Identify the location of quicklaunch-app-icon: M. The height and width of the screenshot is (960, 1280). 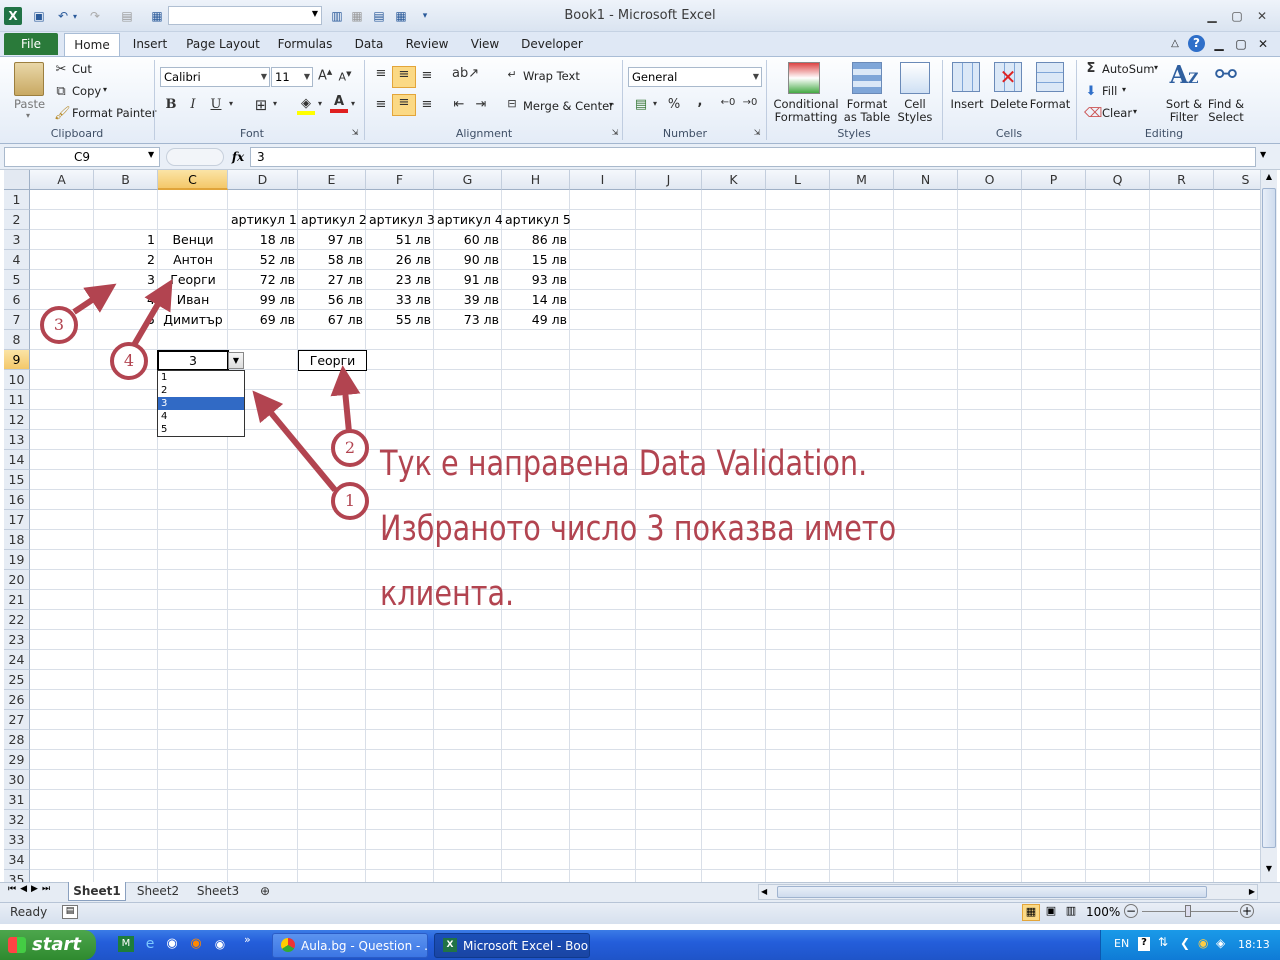
(126, 944).